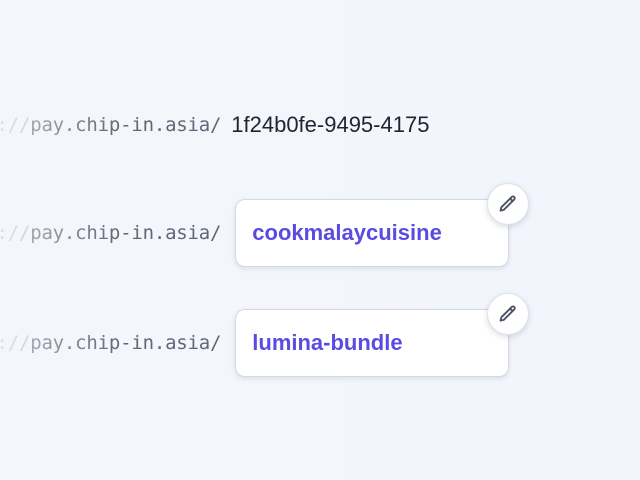  I want to click on payment-link-row-editable: ps://pay.chip-in.asia/ lumina-bundle, so click(265, 335).